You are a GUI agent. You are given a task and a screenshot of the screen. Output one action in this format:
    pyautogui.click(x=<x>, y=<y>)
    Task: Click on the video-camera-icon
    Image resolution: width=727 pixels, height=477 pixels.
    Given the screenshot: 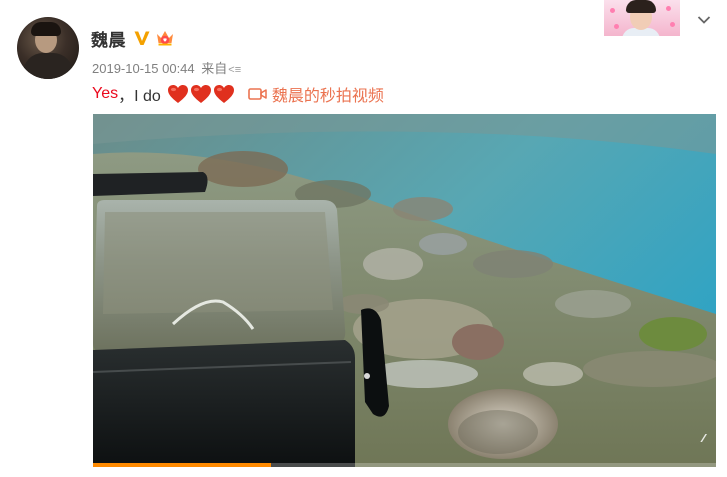 What is the action you would take?
    pyautogui.click(x=257, y=94)
    